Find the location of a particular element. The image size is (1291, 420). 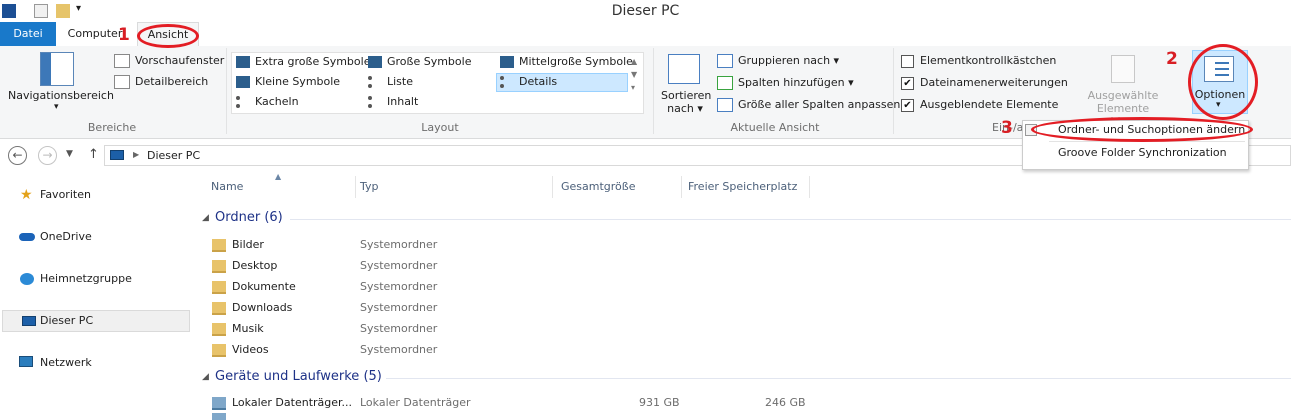

annotation-number-3: 3 is located at coordinates (1007, 128).